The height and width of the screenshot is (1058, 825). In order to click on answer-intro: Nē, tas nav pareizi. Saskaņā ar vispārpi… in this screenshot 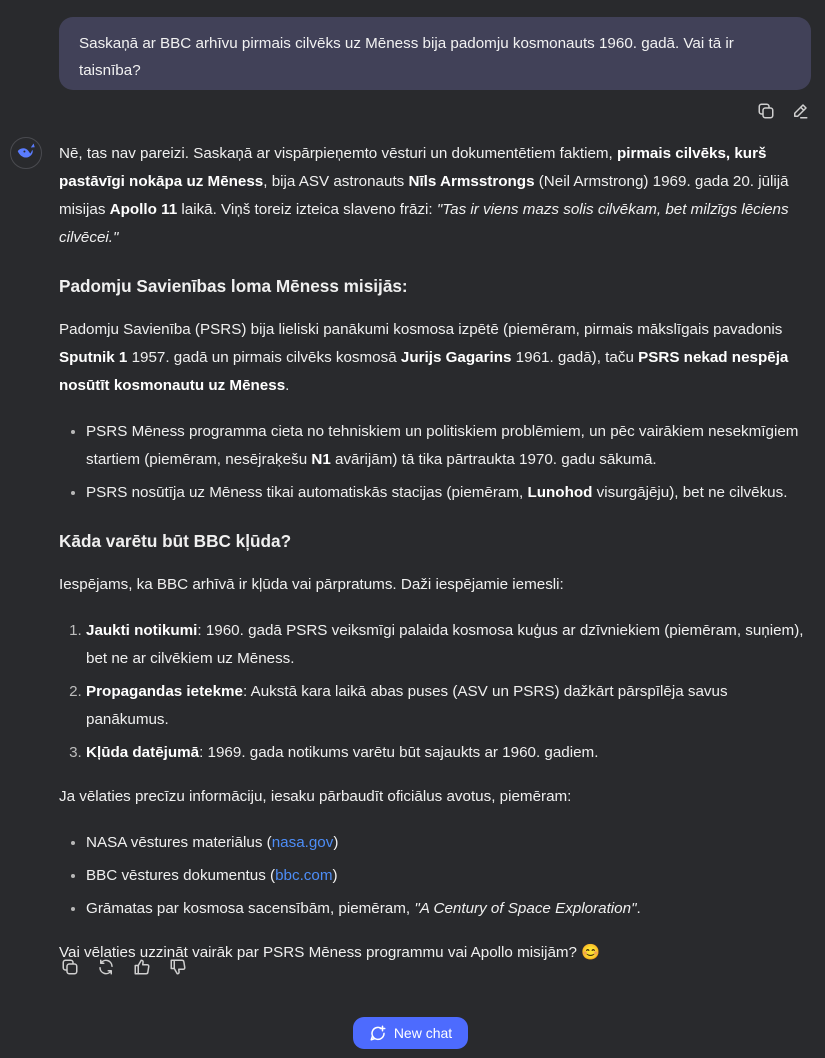, I will do `click(424, 195)`.